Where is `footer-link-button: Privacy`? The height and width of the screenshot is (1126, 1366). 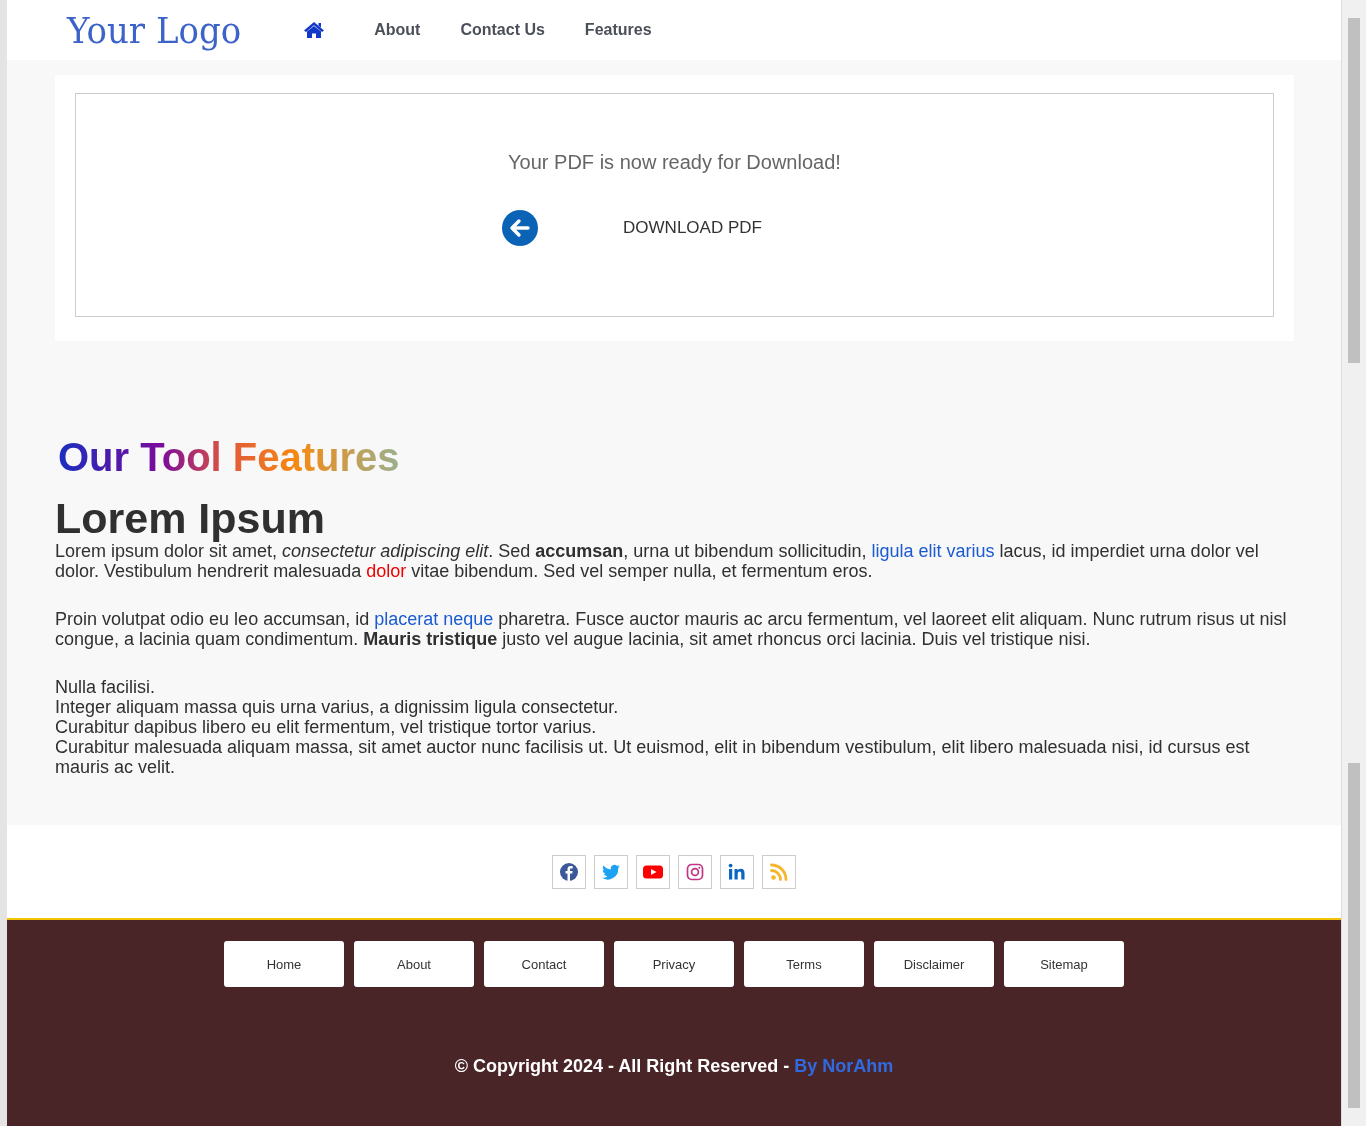 footer-link-button: Privacy is located at coordinates (674, 964).